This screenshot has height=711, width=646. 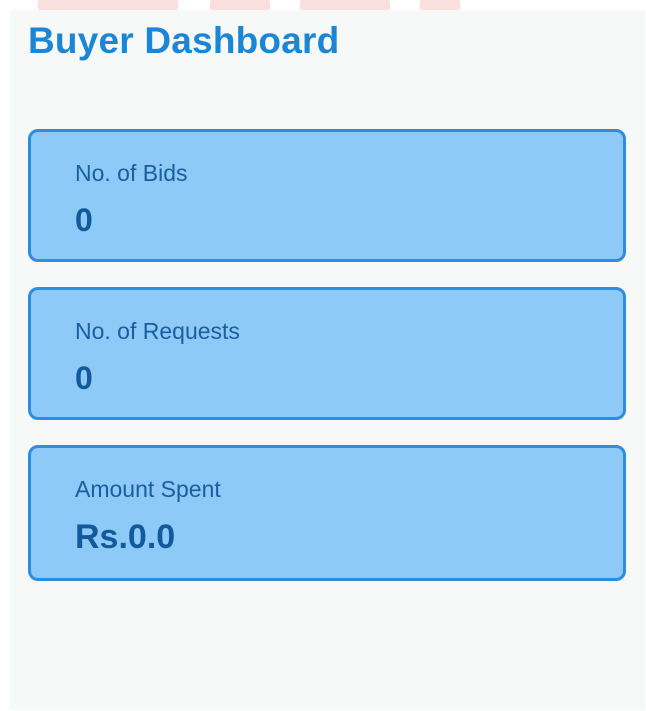 I want to click on page-title: Buyer Dashboard, so click(x=184, y=40).